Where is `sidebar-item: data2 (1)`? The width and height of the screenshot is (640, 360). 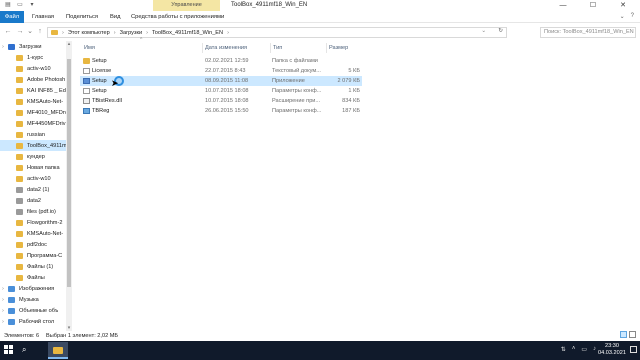
sidebar-item: data2 (1) is located at coordinates (33, 189).